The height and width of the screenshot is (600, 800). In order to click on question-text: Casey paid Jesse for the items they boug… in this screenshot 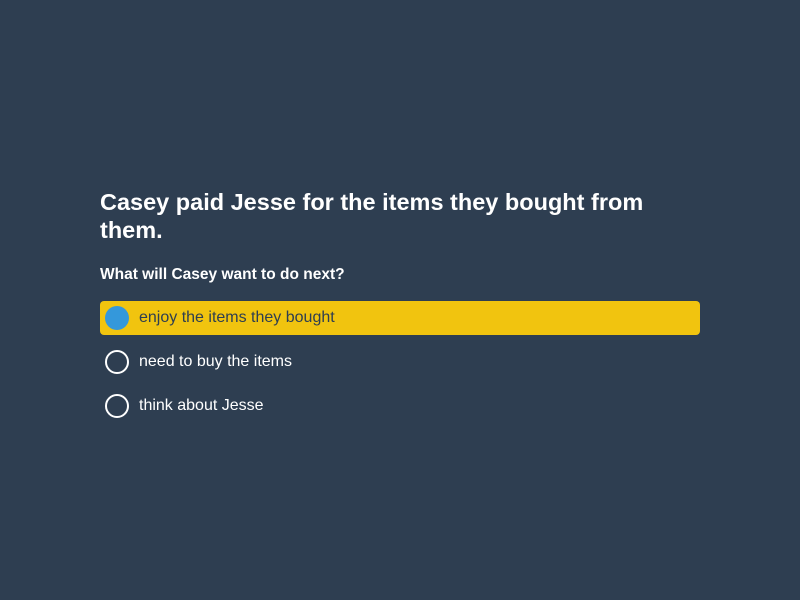, I will do `click(372, 216)`.